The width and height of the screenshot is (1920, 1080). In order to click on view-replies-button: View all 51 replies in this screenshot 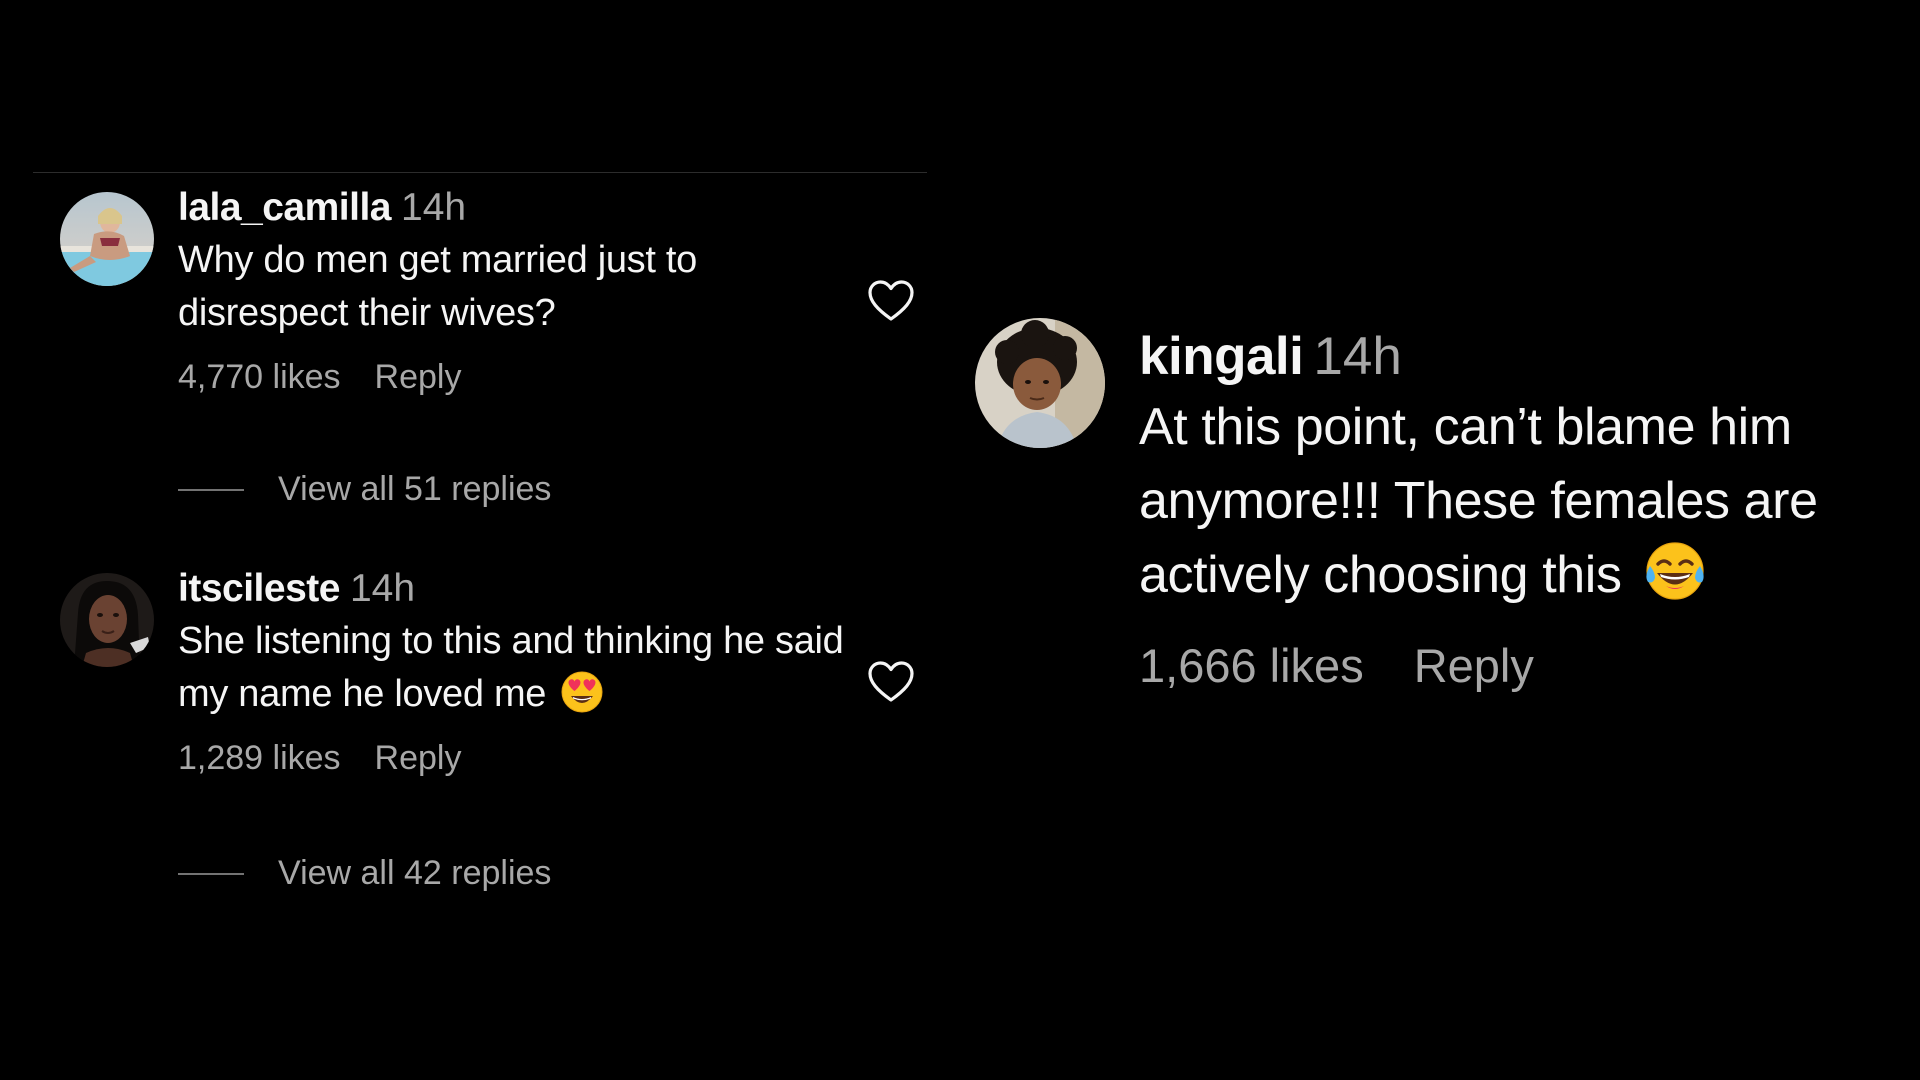, I will do `click(364, 489)`.